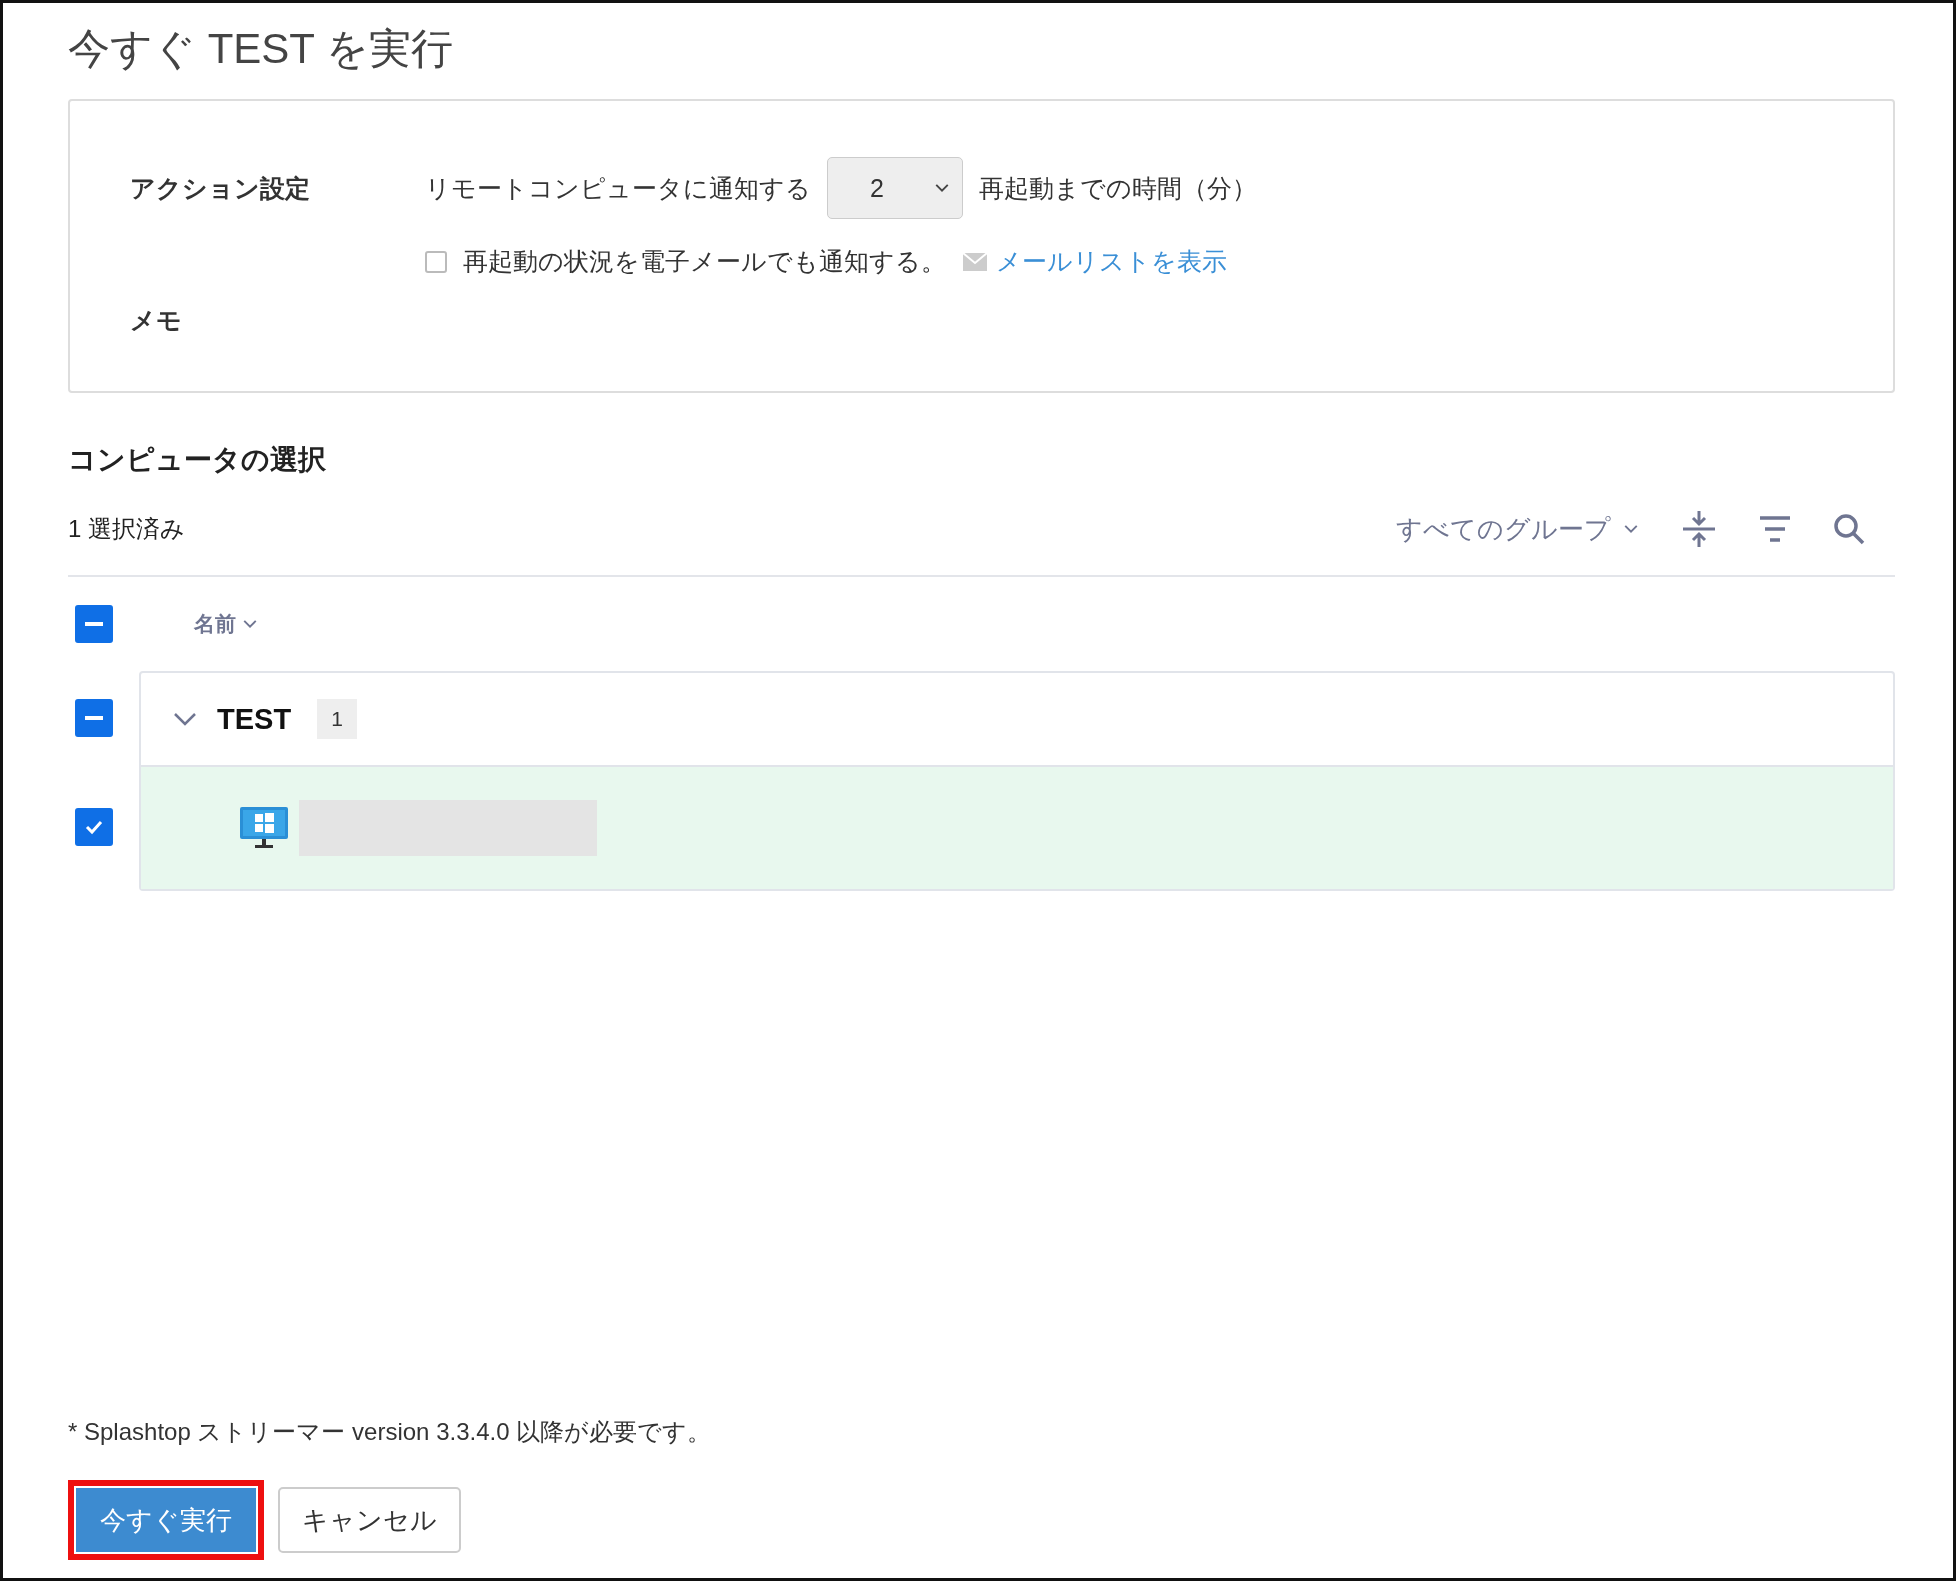 This screenshot has width=1956, height=1581. Describe the element at coordinates (337, 719) in the screenshot. I see `count-badge: 1` at that location.